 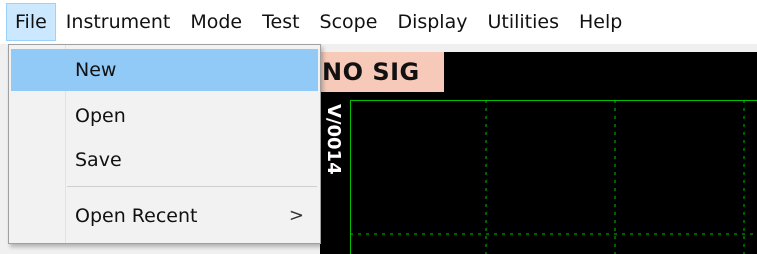 What do you see at coordinates (31, 22) in the screenshot?
I see `menu-file: File` at bounding box center [31, 22].